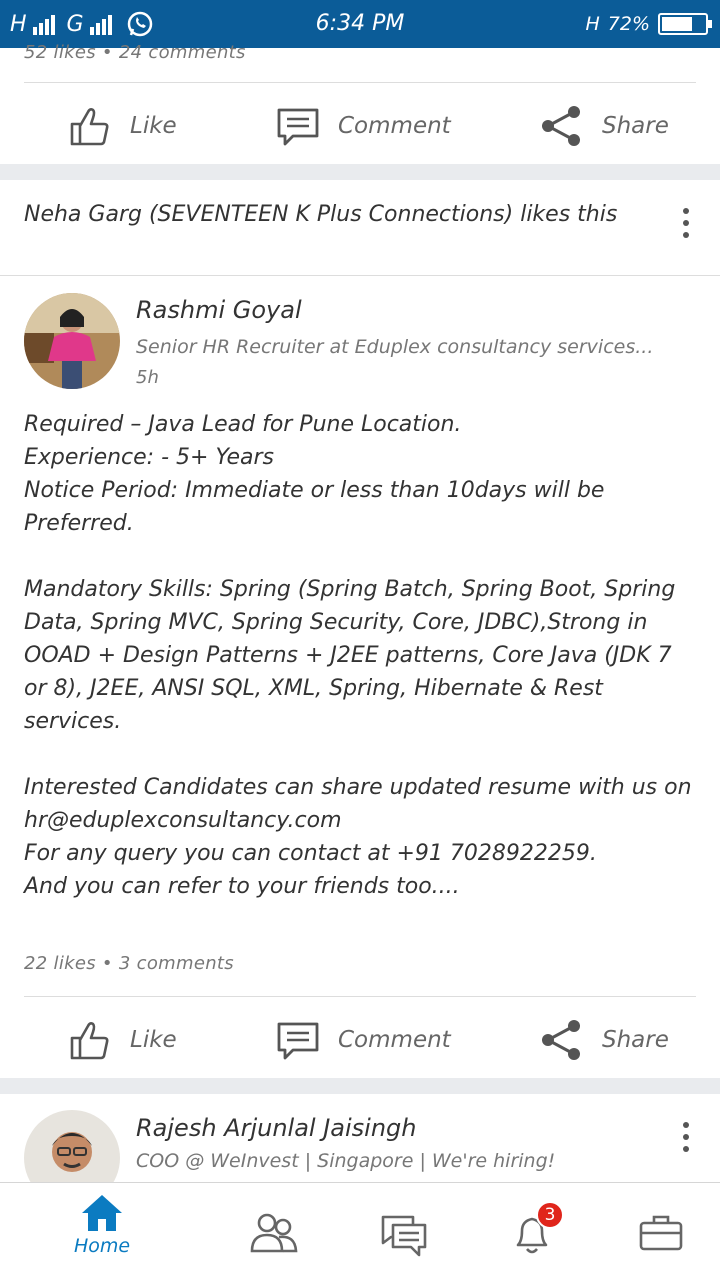  I want to click on status-bar: H G 6:34 PM H 72%, so click(360, 24).